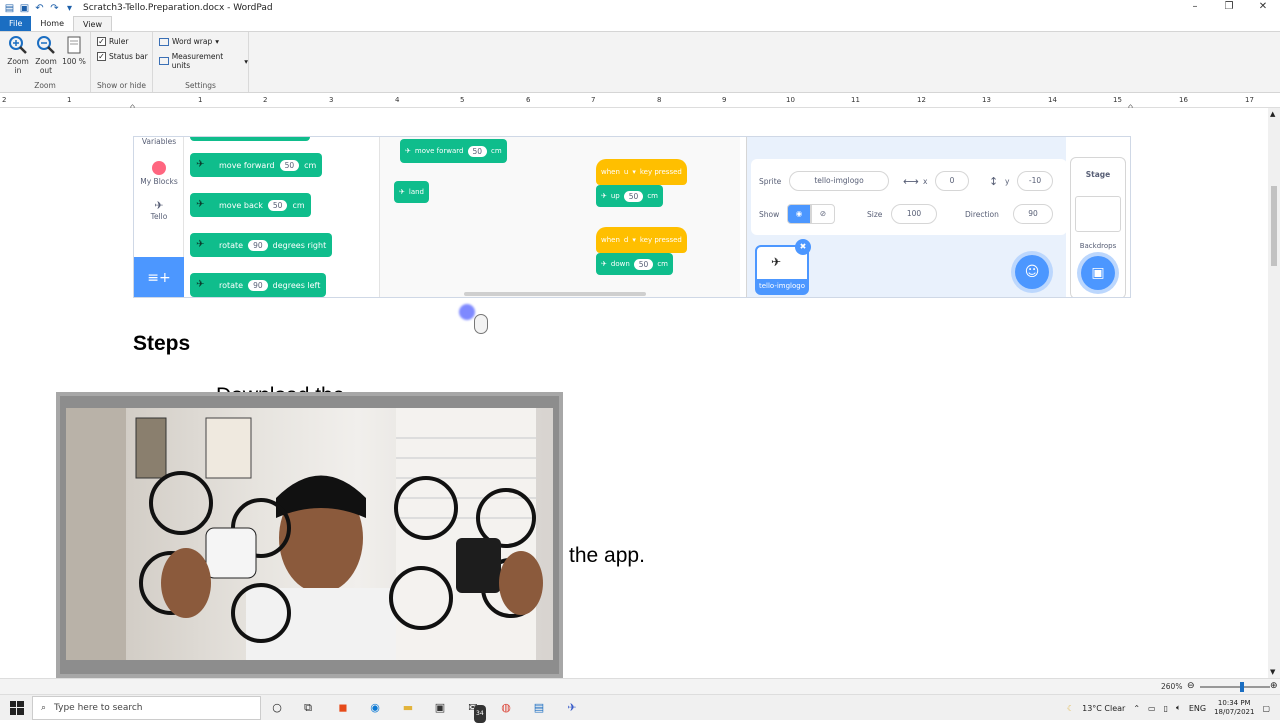 The image size is (1280, 723). Describe the element at coordinates (416, 192) in the screenshot. I see `code-label: land` at that location.